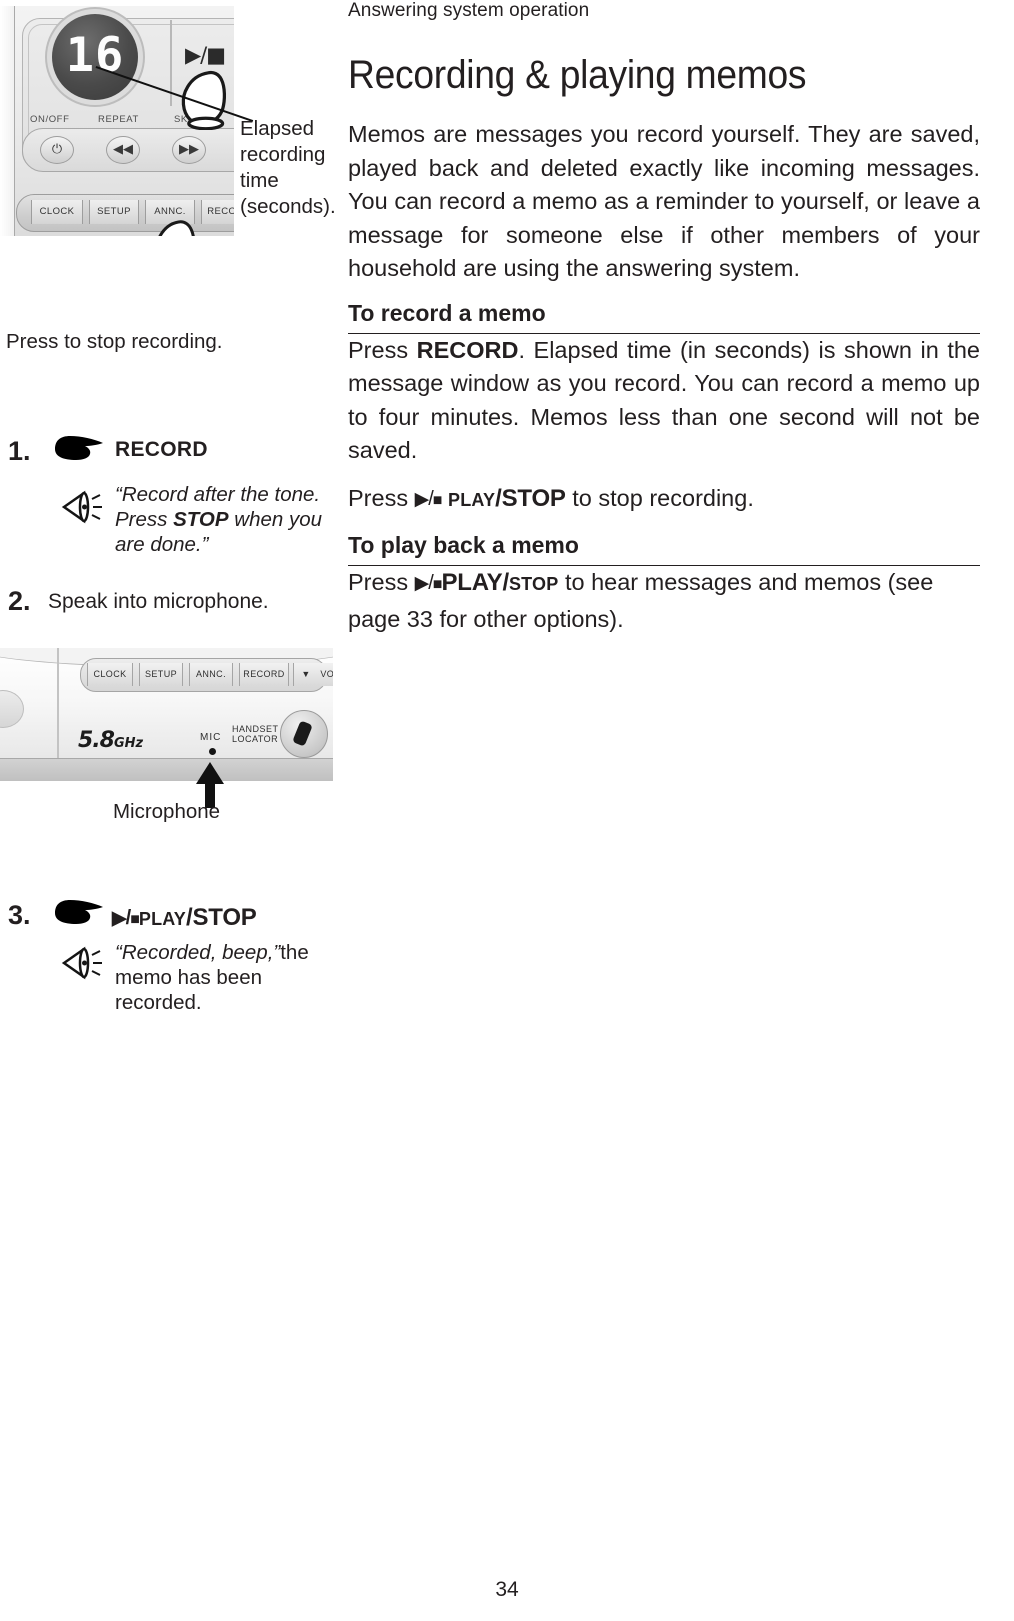  I want to click on stop-recording-line: Press ▶/■ PLAY/STOP to stop recording., so click(664, 500).